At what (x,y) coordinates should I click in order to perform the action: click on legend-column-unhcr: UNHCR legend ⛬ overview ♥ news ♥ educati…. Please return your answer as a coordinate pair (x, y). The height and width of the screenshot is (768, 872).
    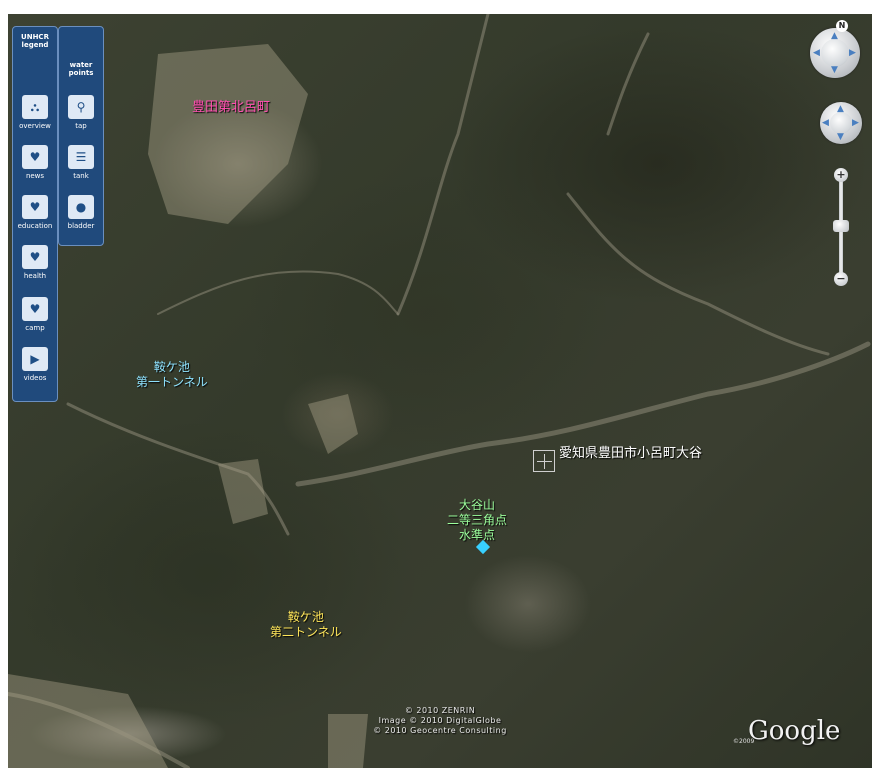
    Looking at the image, I should click on (35, 214).